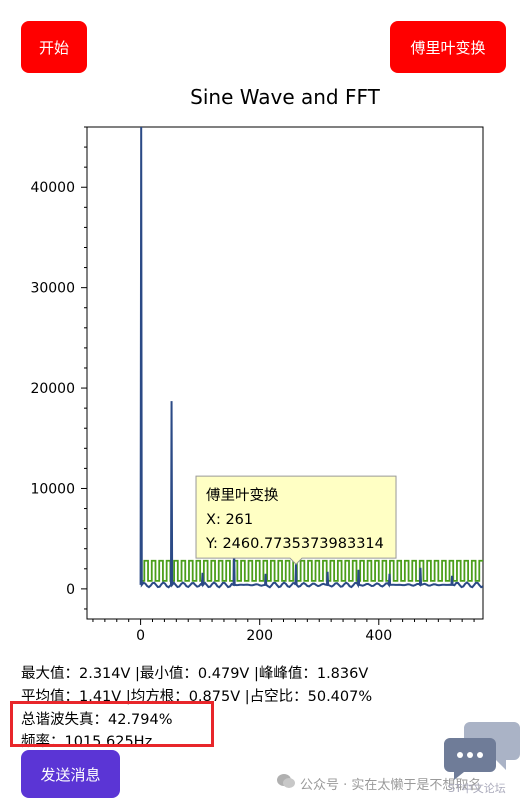 The width and height of the screenshot is (525, 804). Describe the element at coordinates (285, 97) in the screenshot. I see `chart-title: Sine Wave and FFT` at that location.